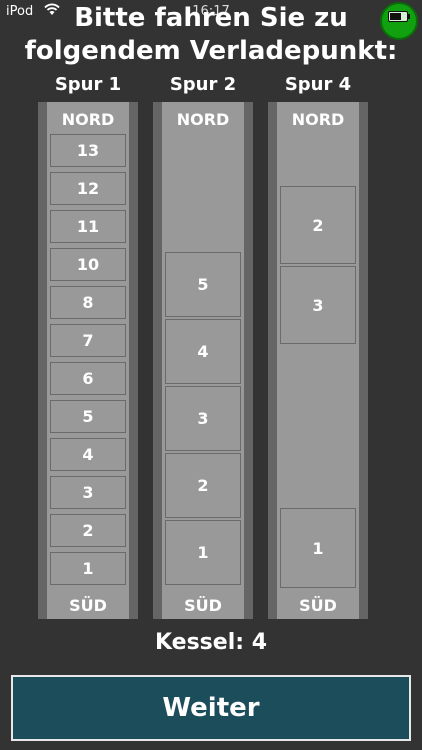 This screenshot has width=422, height=750. Describe the element at coordinates (88, 378) in the screenshot. I see `slot-6: 6` at that location.